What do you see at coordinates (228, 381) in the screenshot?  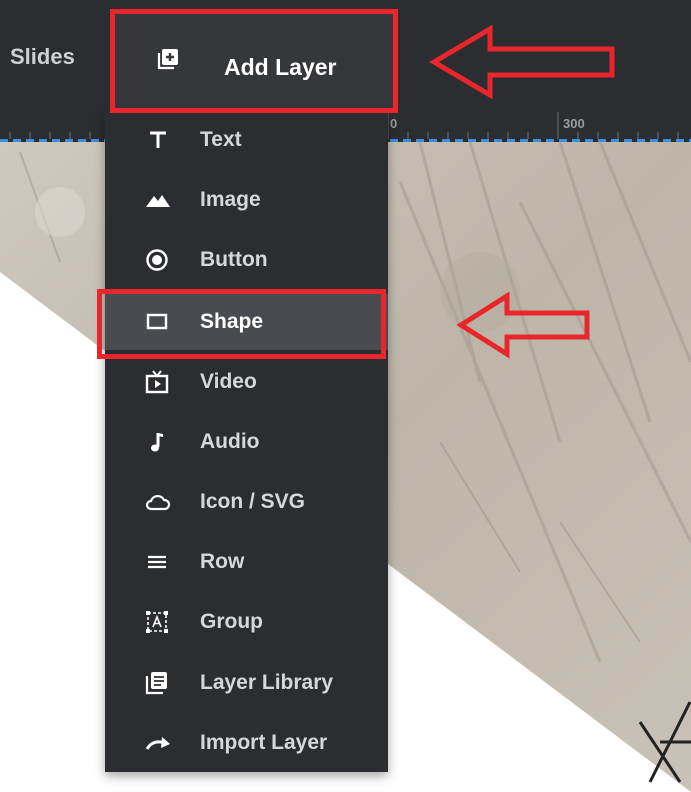 I see `menu-item-label: Video` at bounding box center [228, 381].